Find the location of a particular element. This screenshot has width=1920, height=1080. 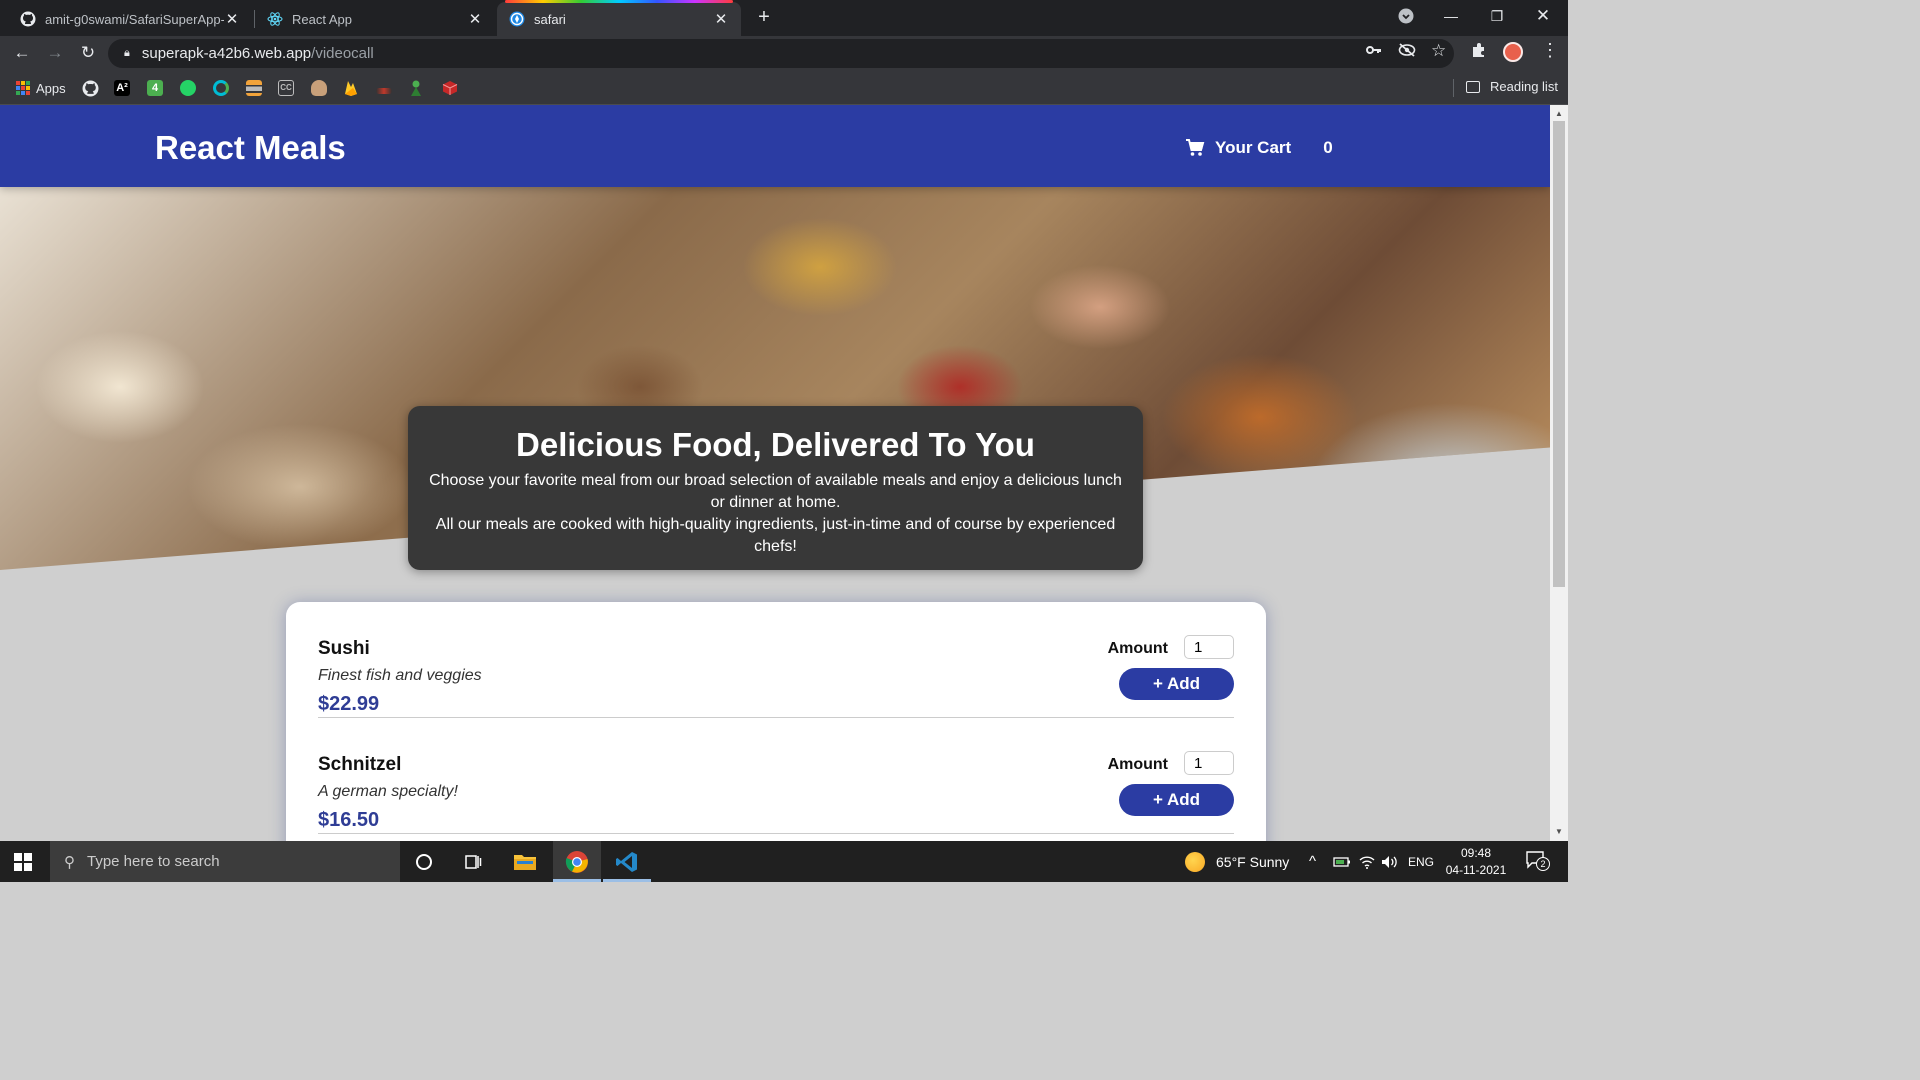

clock-date: 04-11-2021 is located at coordinates (1476, 870).